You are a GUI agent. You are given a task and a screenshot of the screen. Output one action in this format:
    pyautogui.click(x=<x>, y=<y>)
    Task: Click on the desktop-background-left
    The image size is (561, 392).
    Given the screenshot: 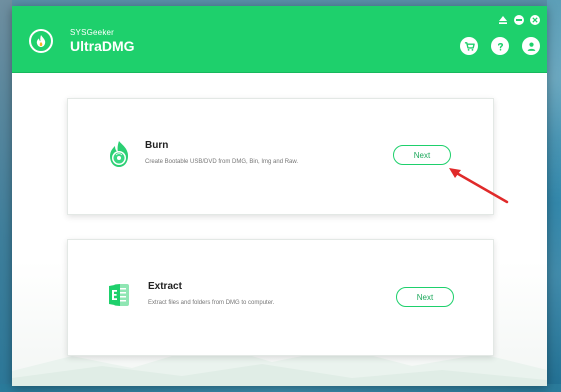 What is the action you would take?
    pyautogui.click(x=6, y=196)
    